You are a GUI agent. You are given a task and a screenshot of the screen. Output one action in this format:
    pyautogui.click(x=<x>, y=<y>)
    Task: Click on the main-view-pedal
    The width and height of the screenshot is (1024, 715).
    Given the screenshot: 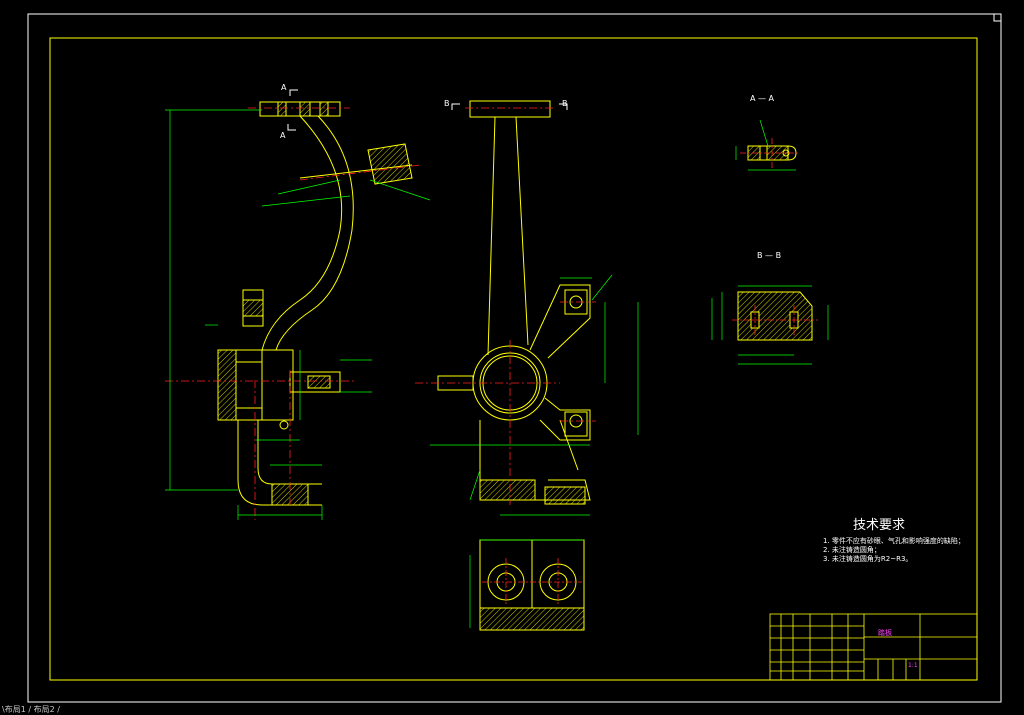 What is the action you would take?
    pyautogui.click(x=315, y=303)
    